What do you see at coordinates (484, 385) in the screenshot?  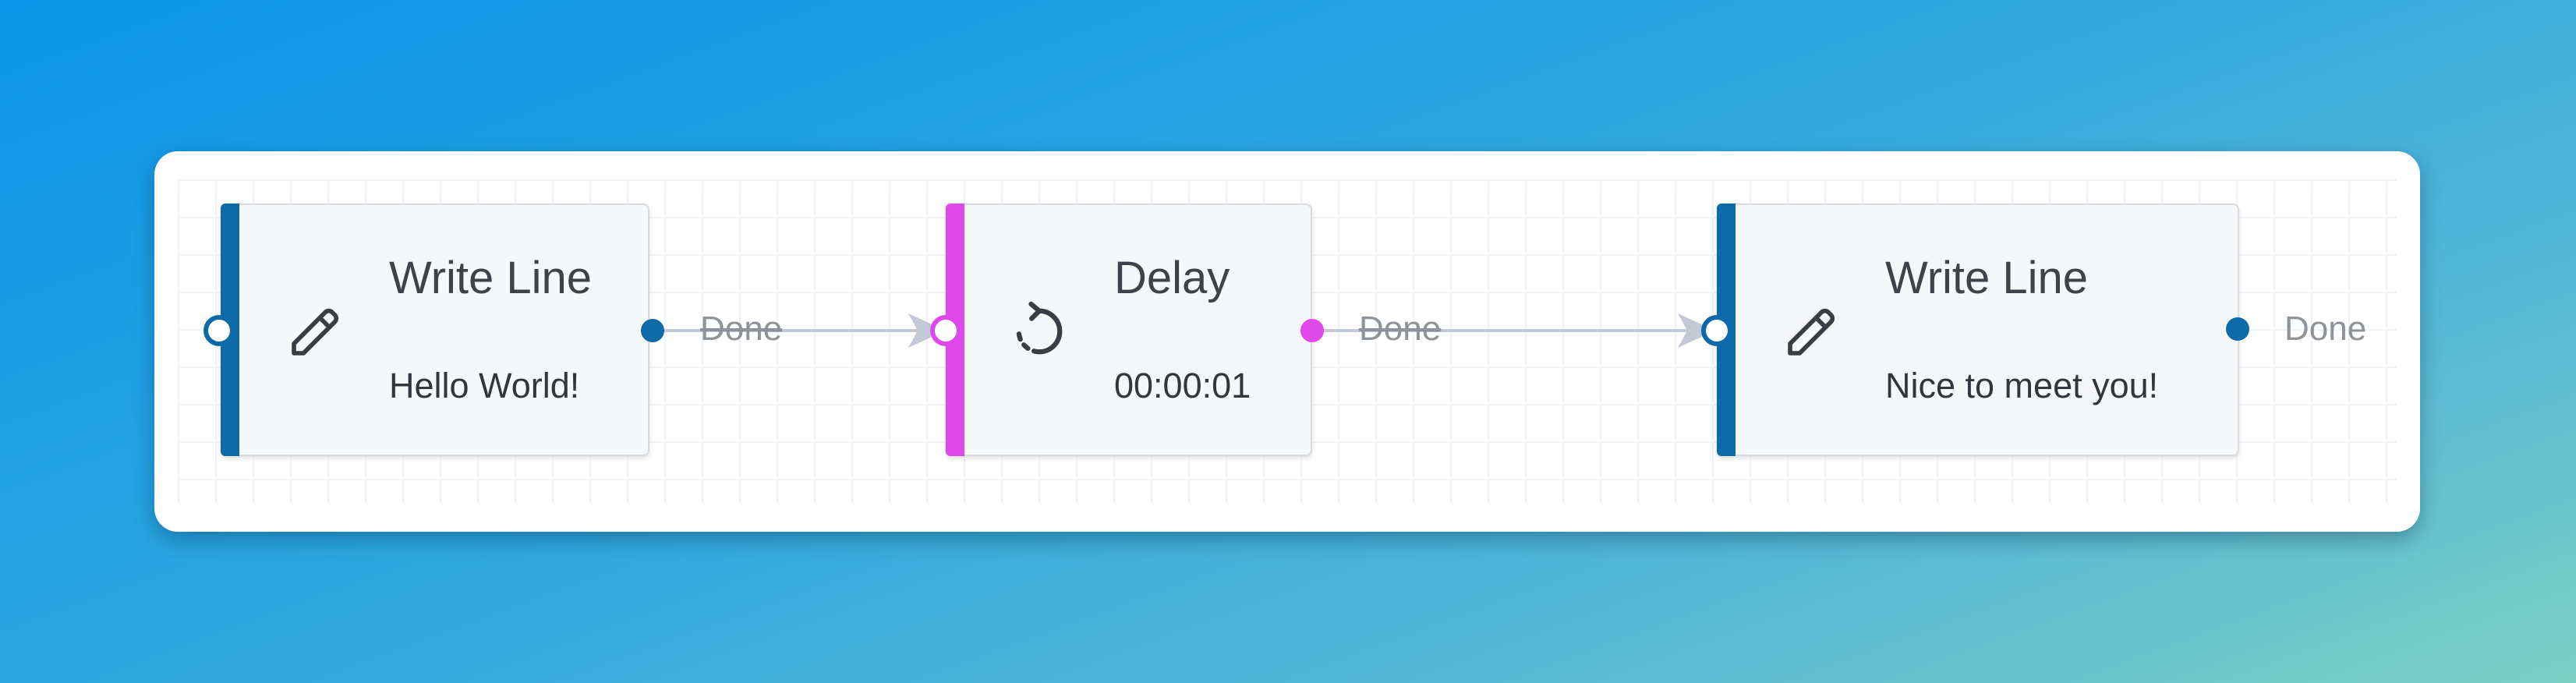 I see `node-subtitle: Hello World!` at bounding box center [484, 385].